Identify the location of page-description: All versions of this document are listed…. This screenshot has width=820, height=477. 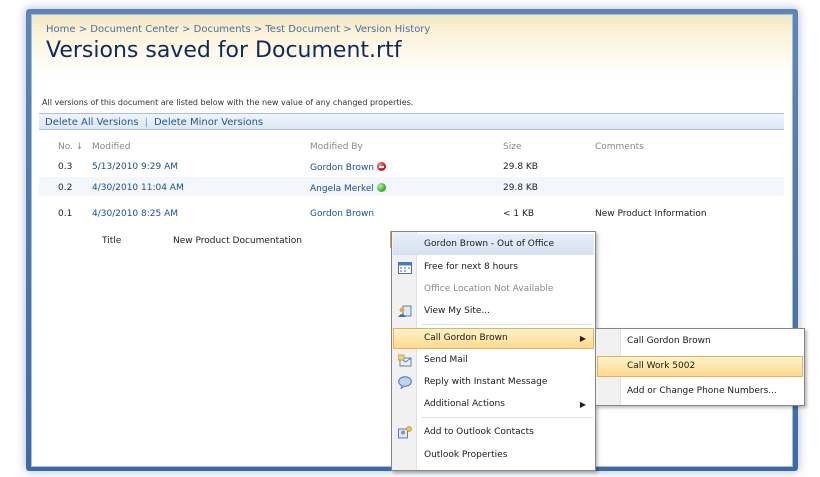
(228, 102).